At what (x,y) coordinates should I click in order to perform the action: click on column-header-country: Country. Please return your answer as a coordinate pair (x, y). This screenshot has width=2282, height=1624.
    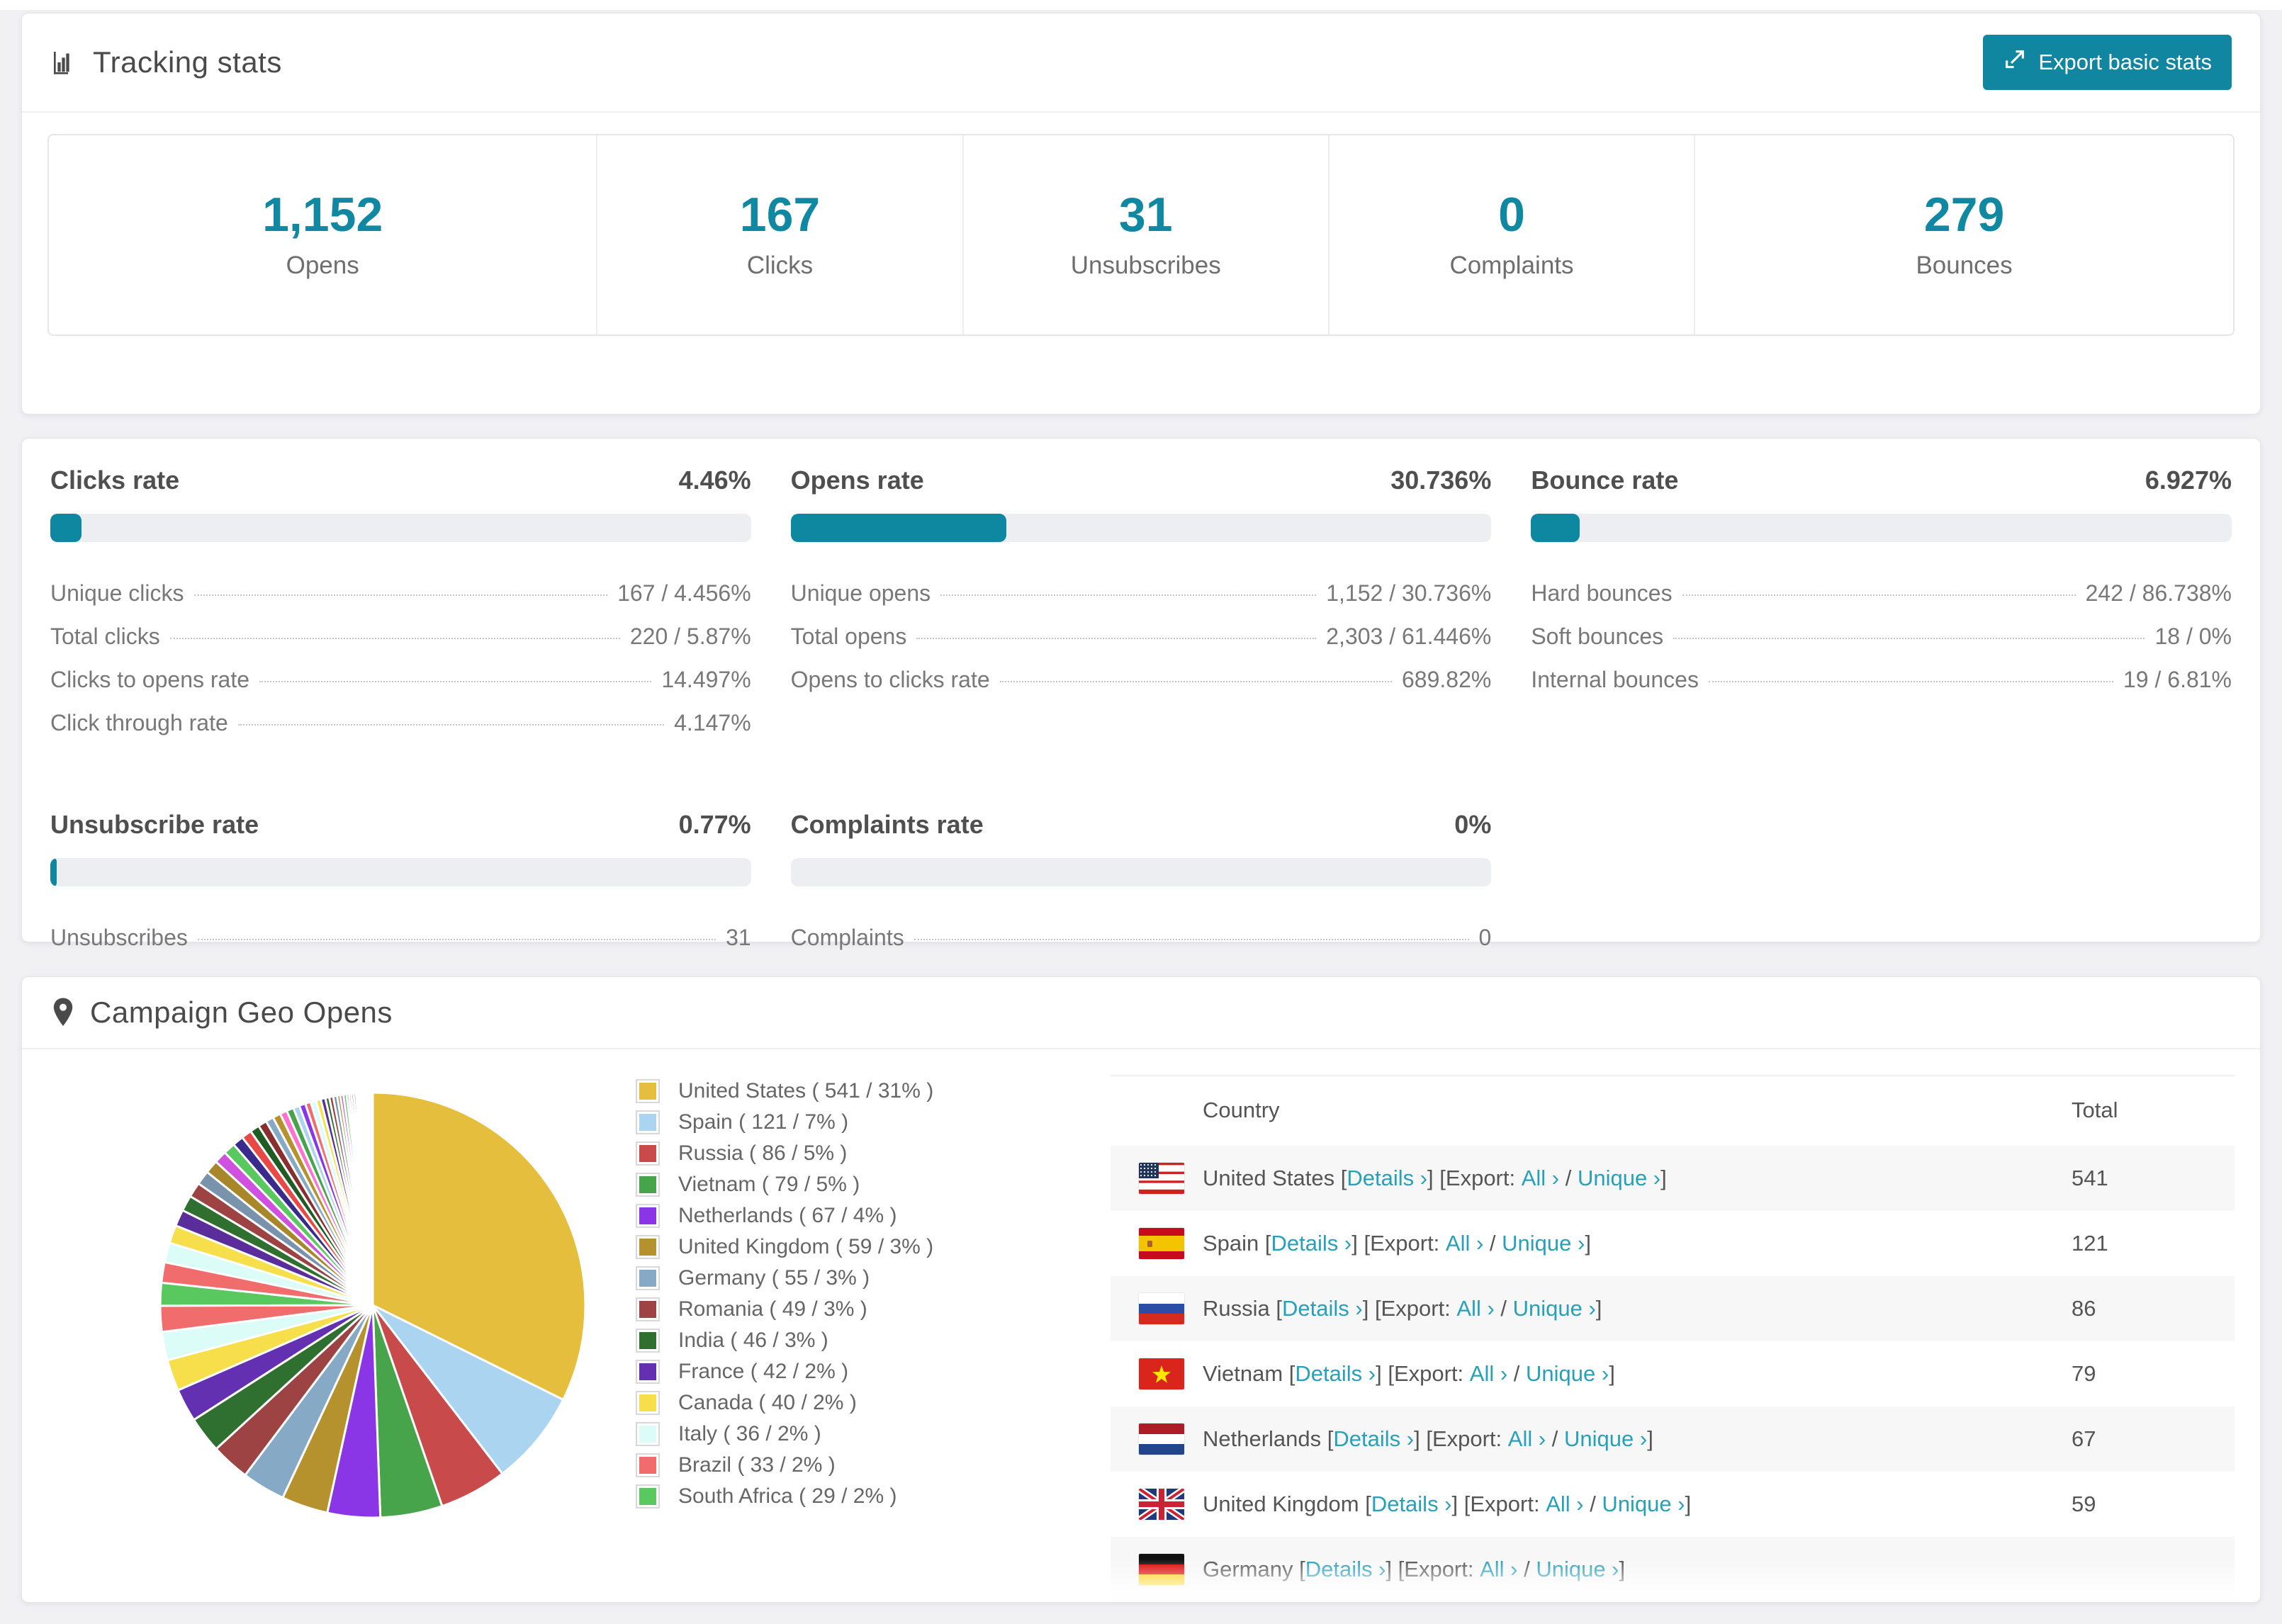
    Looking at the image, I should click on (1242, 1110).